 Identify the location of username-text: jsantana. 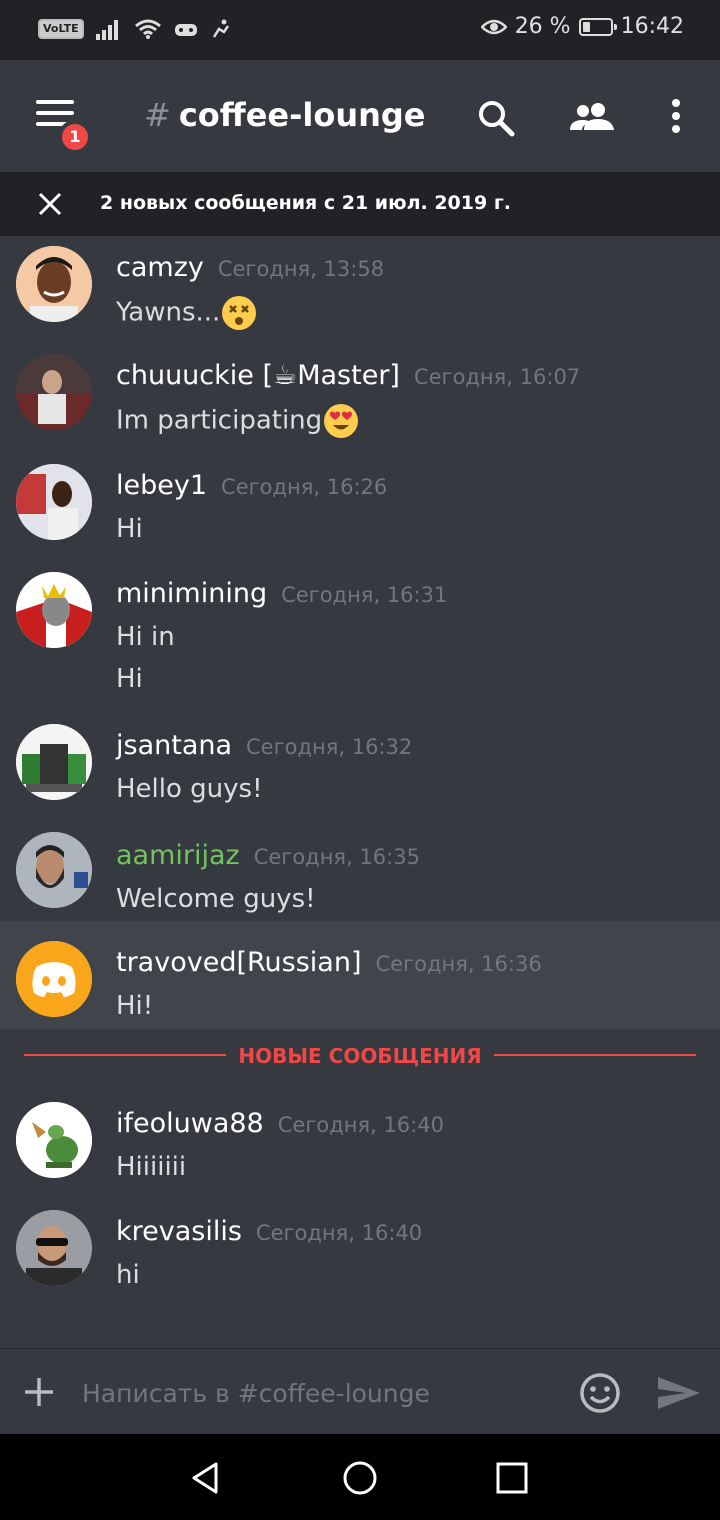
(174, 745).